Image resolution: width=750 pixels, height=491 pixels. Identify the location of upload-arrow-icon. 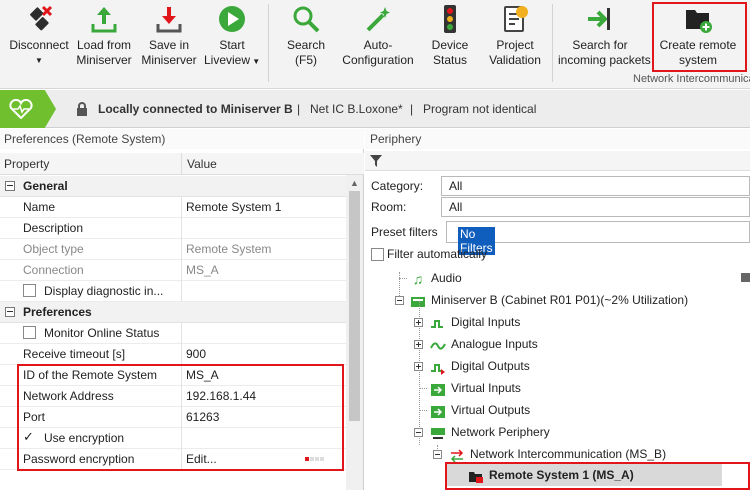
(104, 20).